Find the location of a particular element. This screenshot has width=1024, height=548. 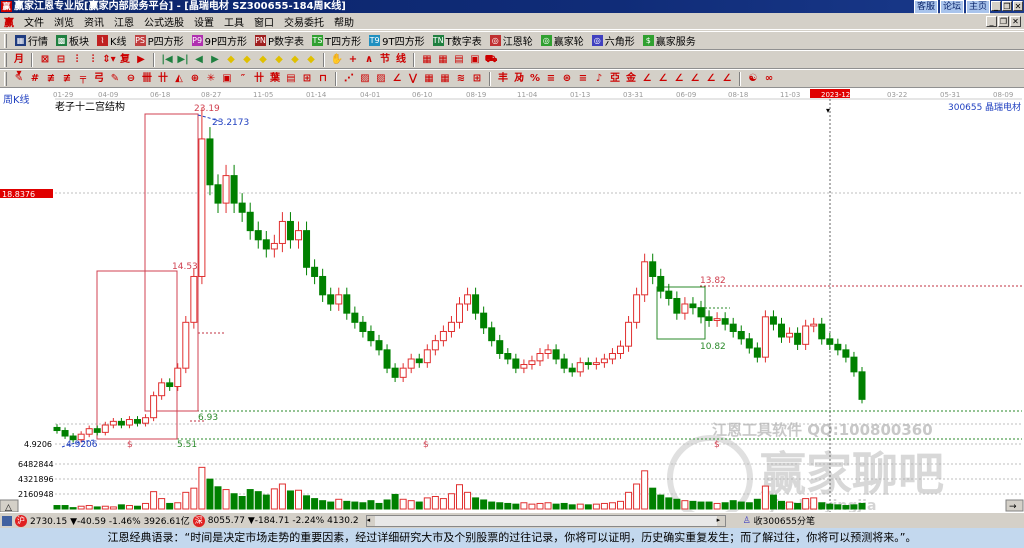

tool1-icon: ≢ is located at coordinates (51, 79).